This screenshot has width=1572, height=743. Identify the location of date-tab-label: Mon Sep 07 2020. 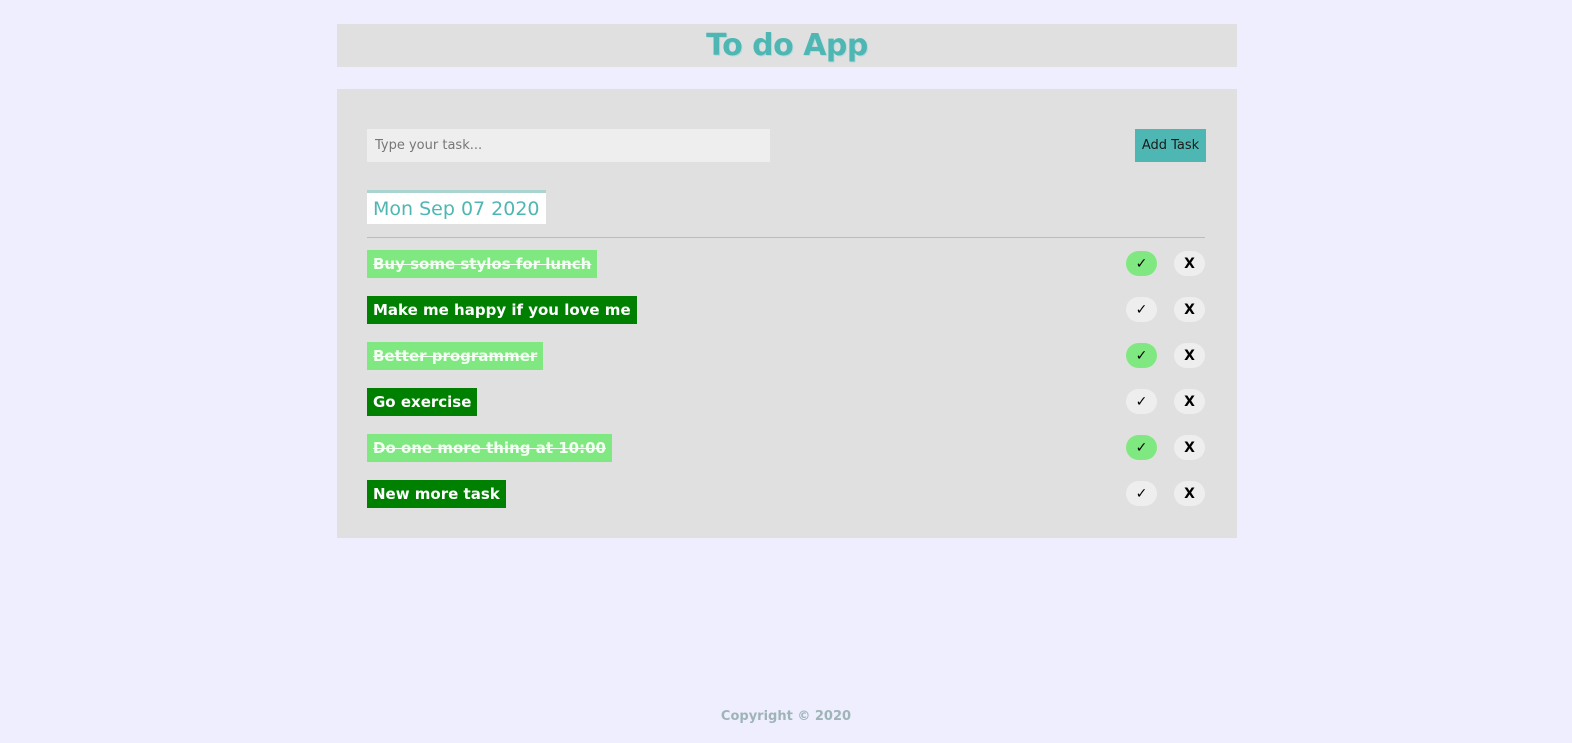
(456, 208).